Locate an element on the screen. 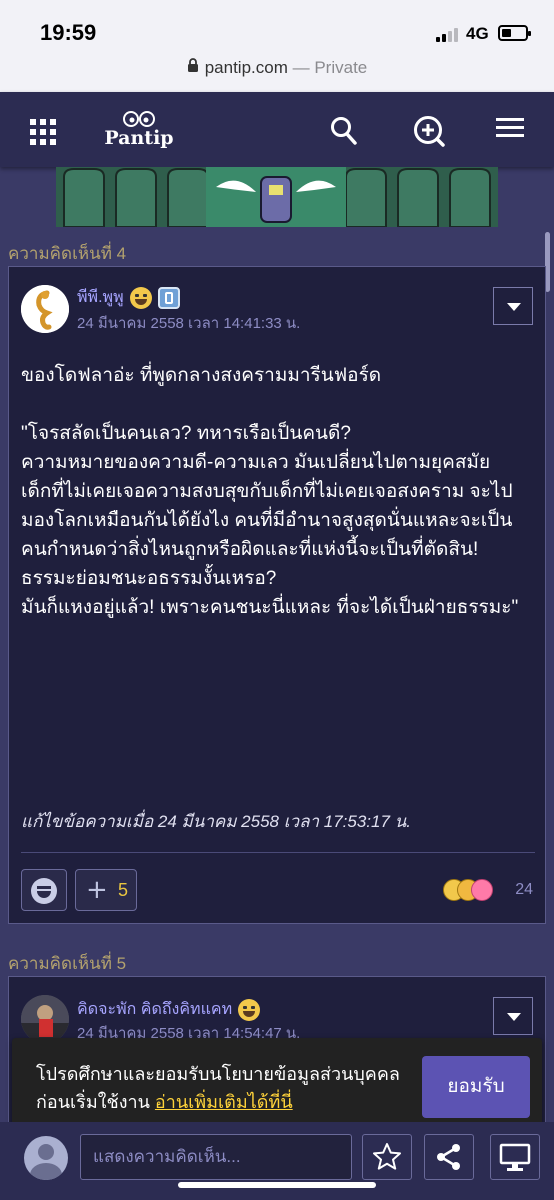 This screenshot has width=554, height=1200. network-type: 4G is located at coordinates (477, 33).